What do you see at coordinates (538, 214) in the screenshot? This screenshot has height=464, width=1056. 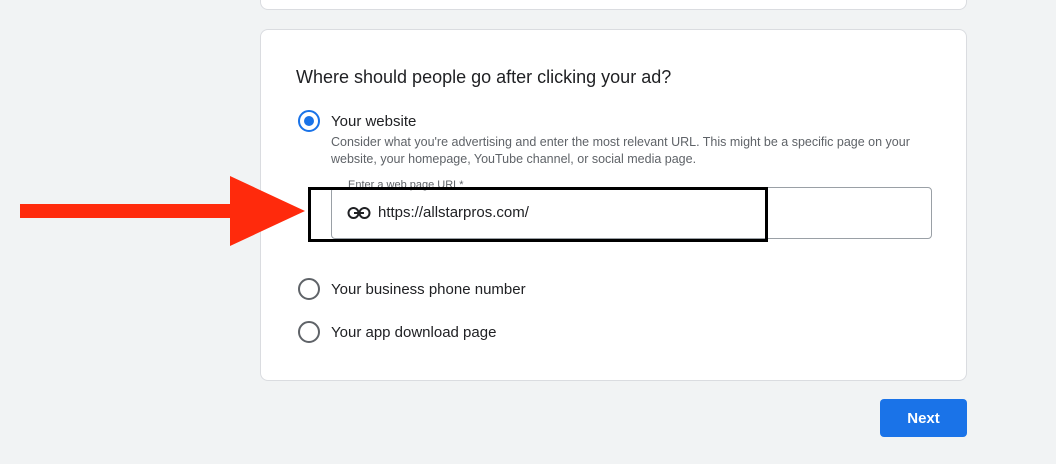 I see `annotation-highlight-box` at bounding box center [538, 214].